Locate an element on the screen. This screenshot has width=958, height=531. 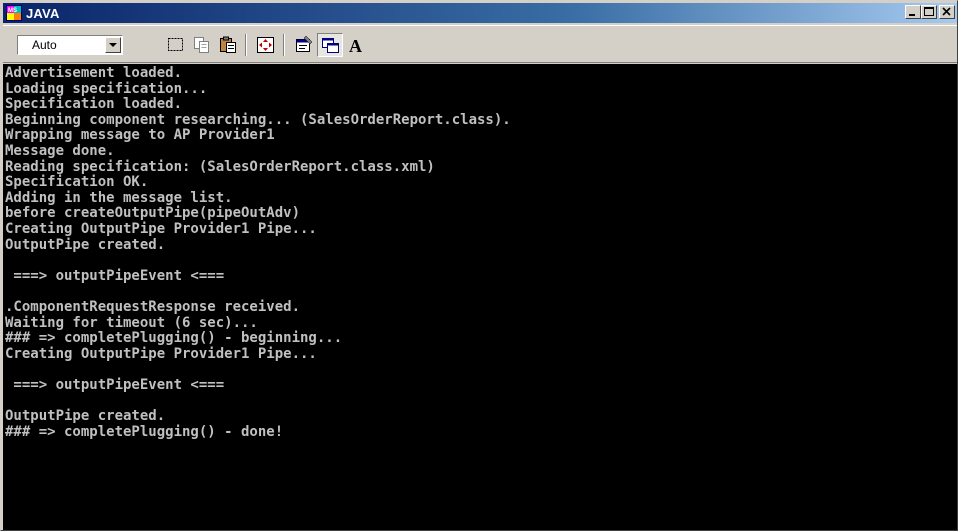
paste-icon is located at coordinates (228, 44).